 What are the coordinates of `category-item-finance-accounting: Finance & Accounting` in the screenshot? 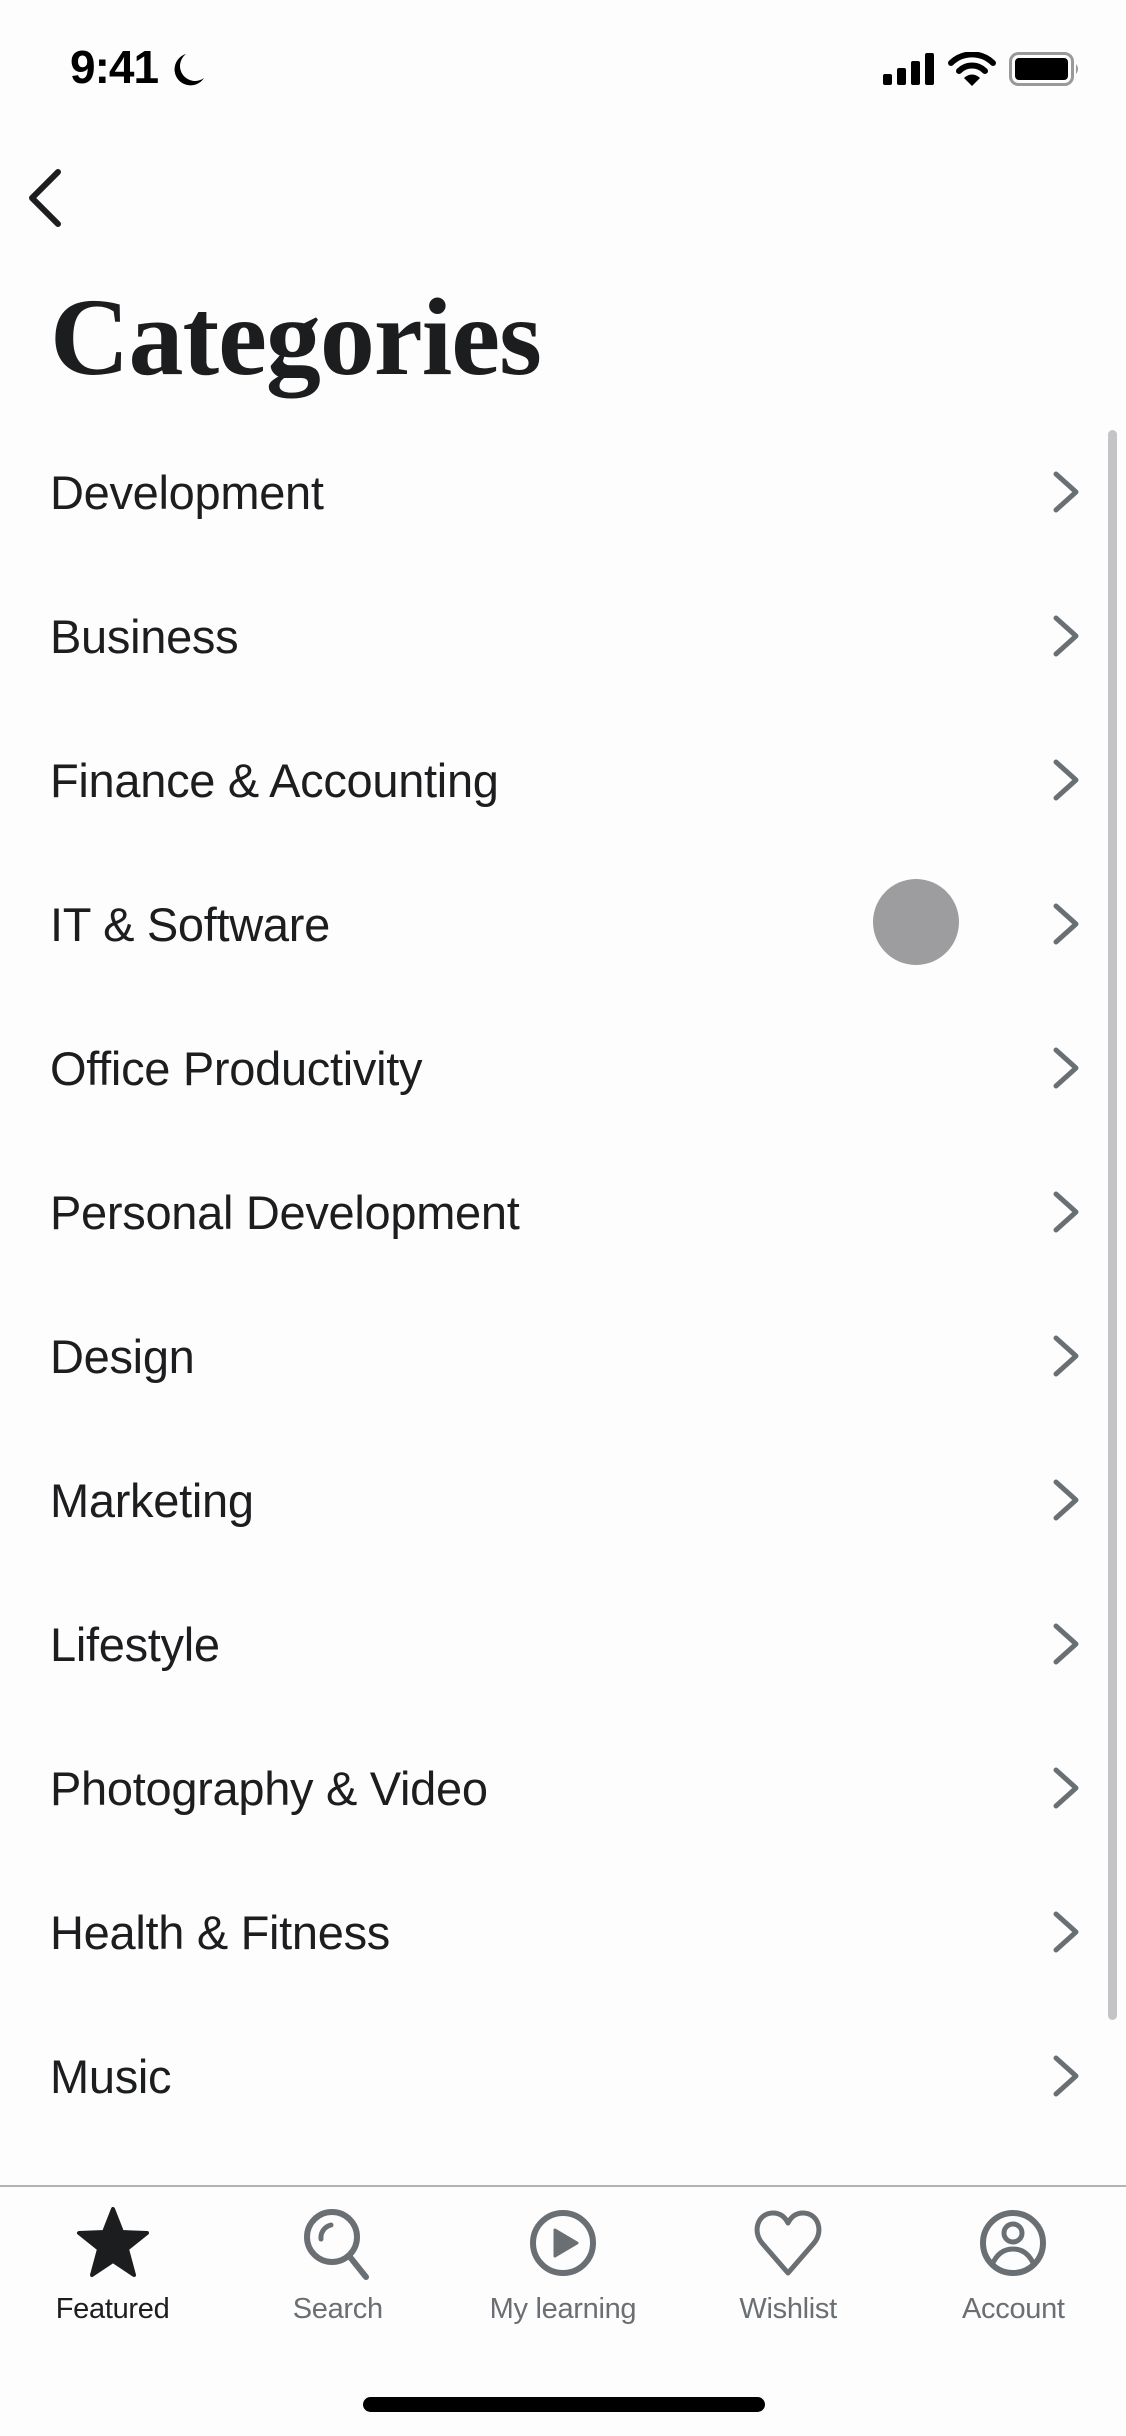 It's located at (563, 780).